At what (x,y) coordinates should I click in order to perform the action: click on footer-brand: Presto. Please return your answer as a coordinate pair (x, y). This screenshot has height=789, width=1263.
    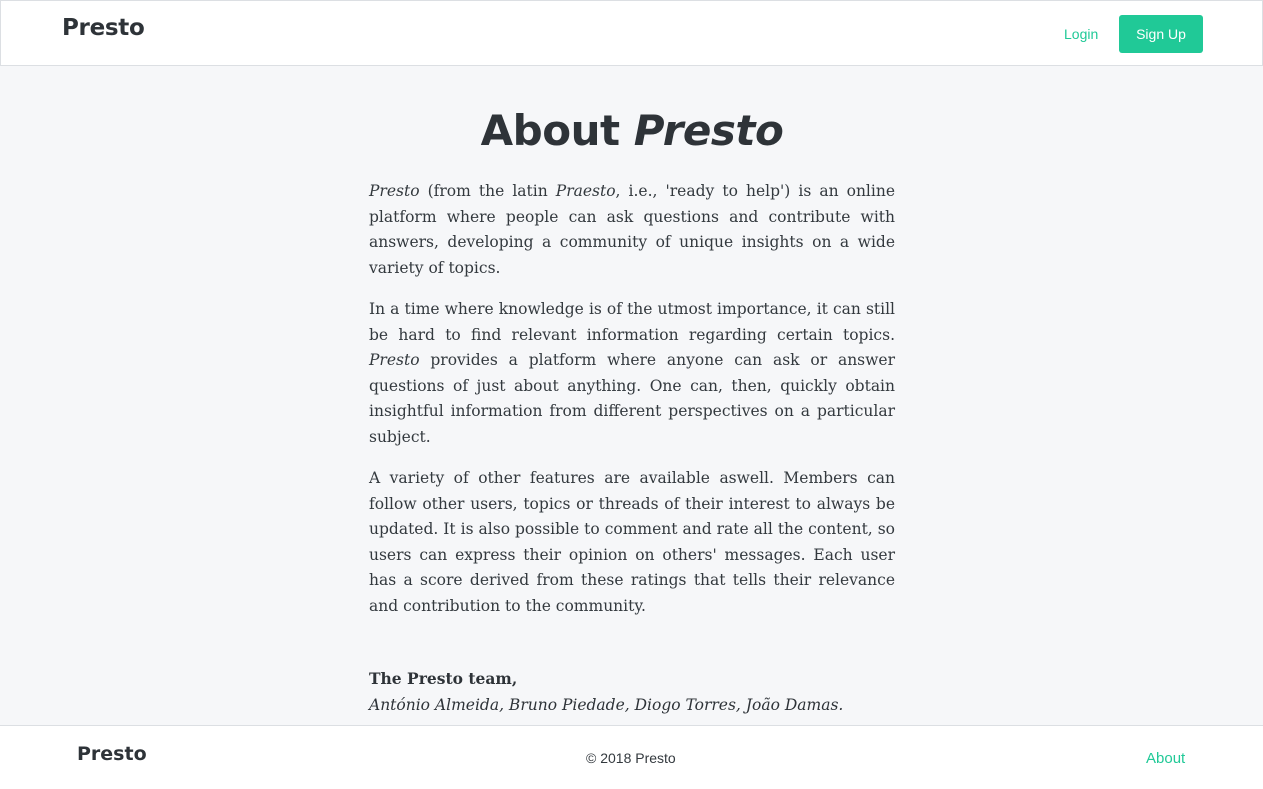
    Looking at the image, I should click on (112, 754).